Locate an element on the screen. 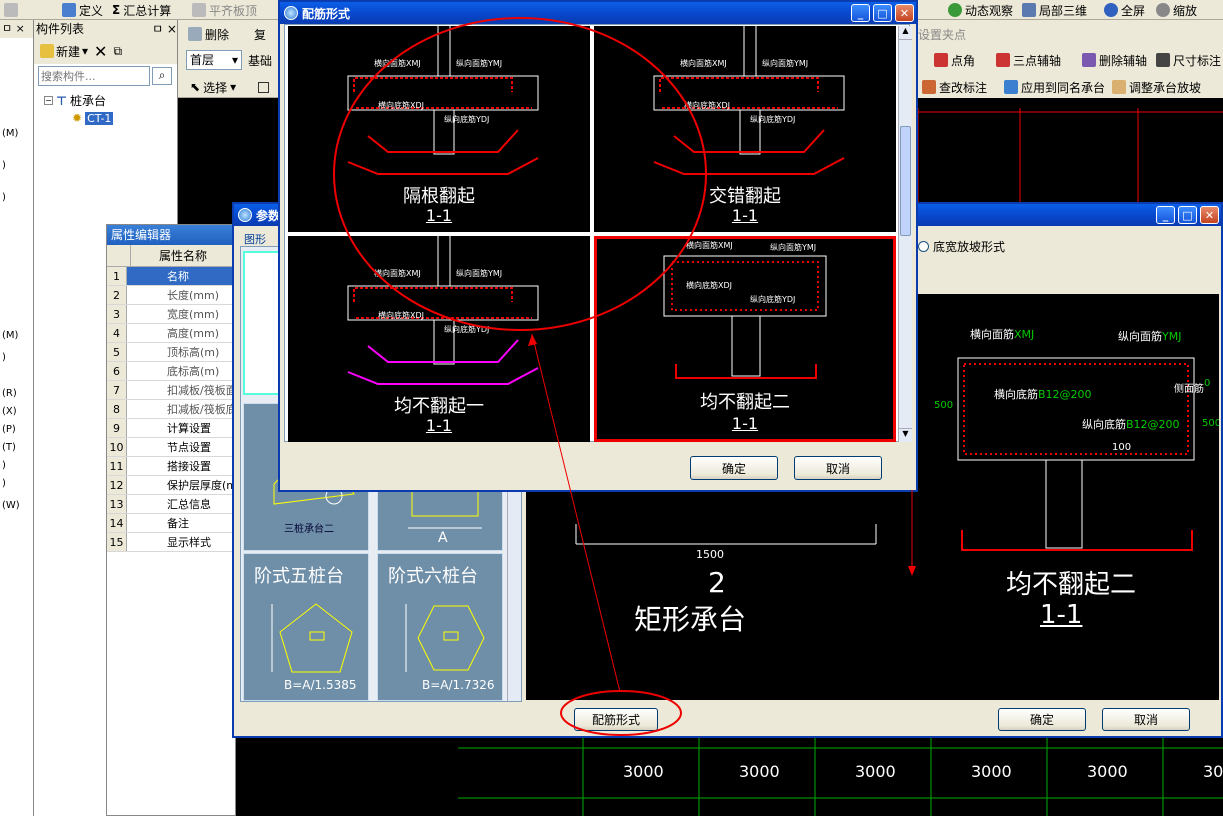 The height and width of the screenshot is (816, 1223). strip-letter: (R) is located at coordinates (9, 393).